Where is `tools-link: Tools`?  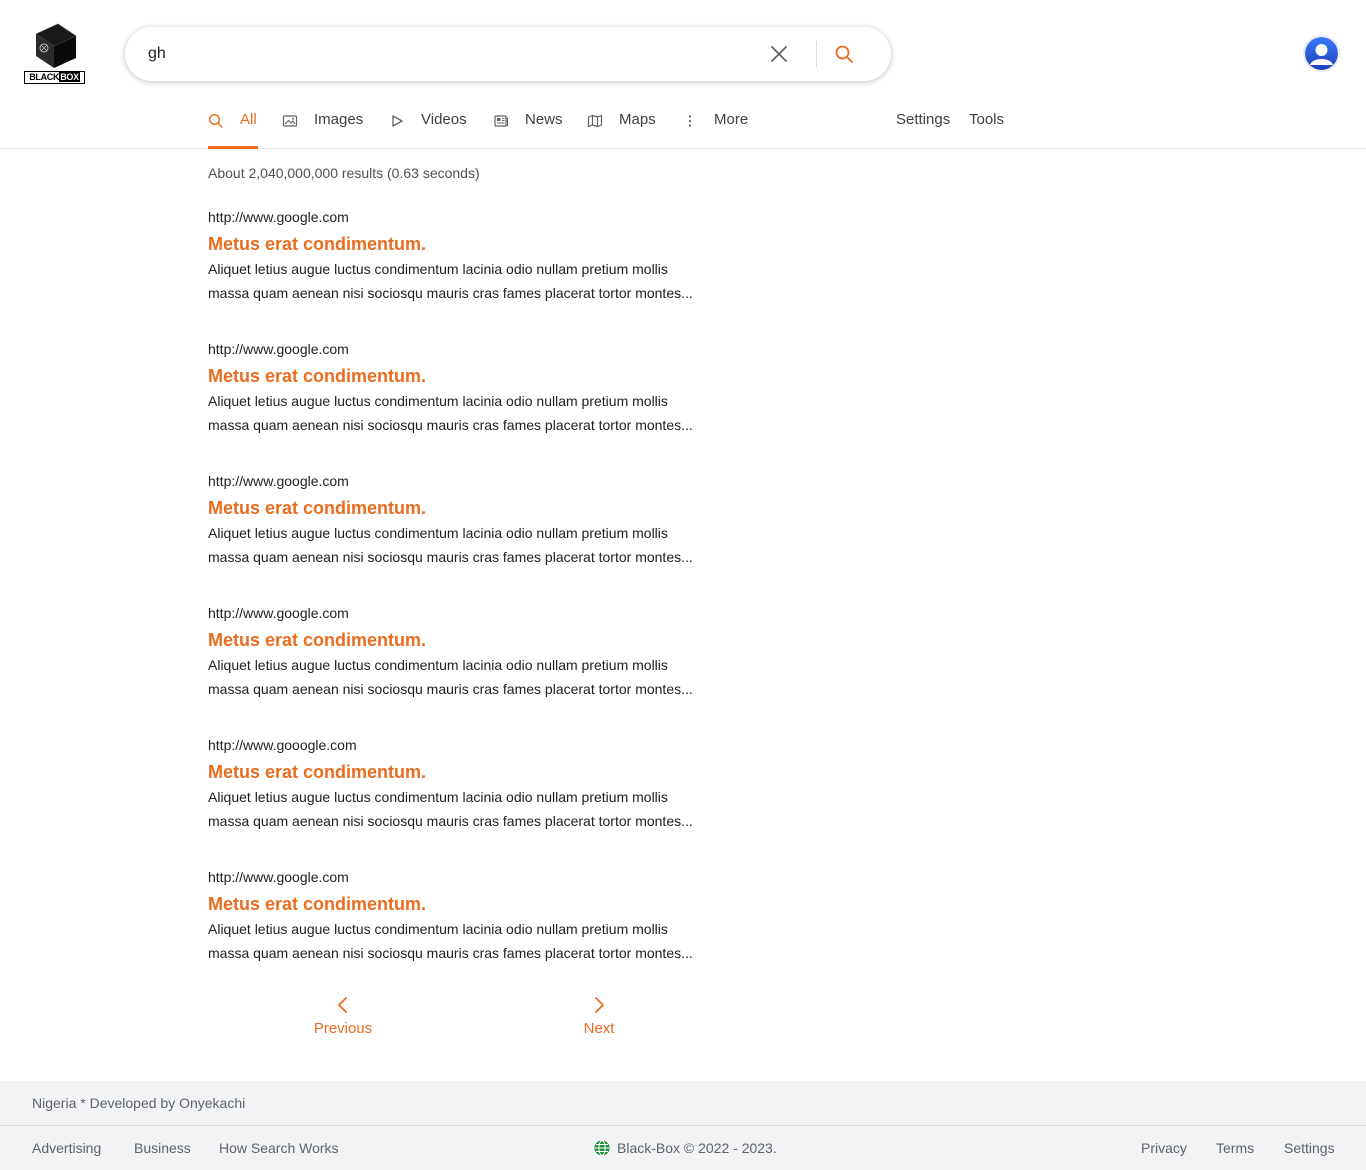
tools-link: Tools is located at coordinates (986, 119).